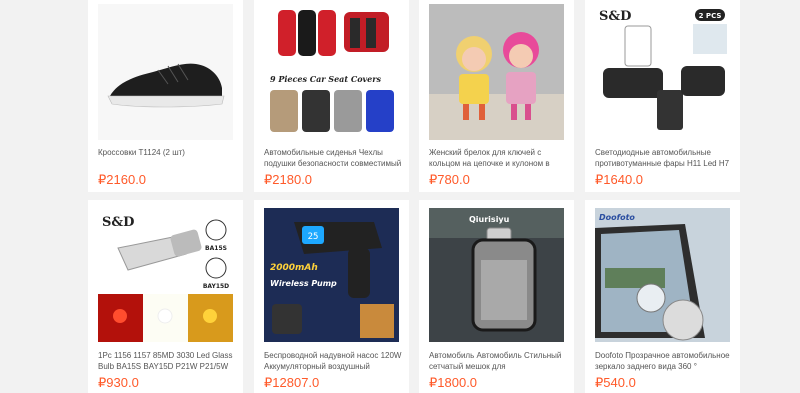 This screenshot has width=800, height=393. I want to click on product-label: Wireless Pump, so click(303, 283).